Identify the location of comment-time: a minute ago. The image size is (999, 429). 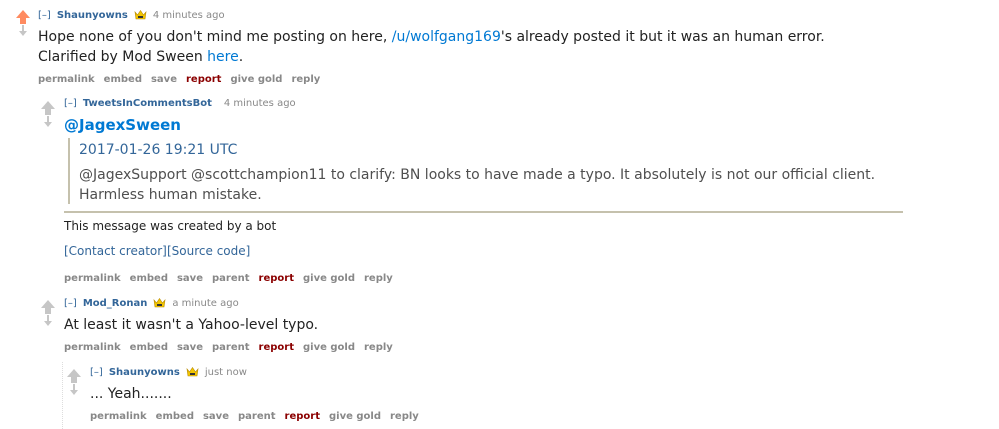
(205, 303).